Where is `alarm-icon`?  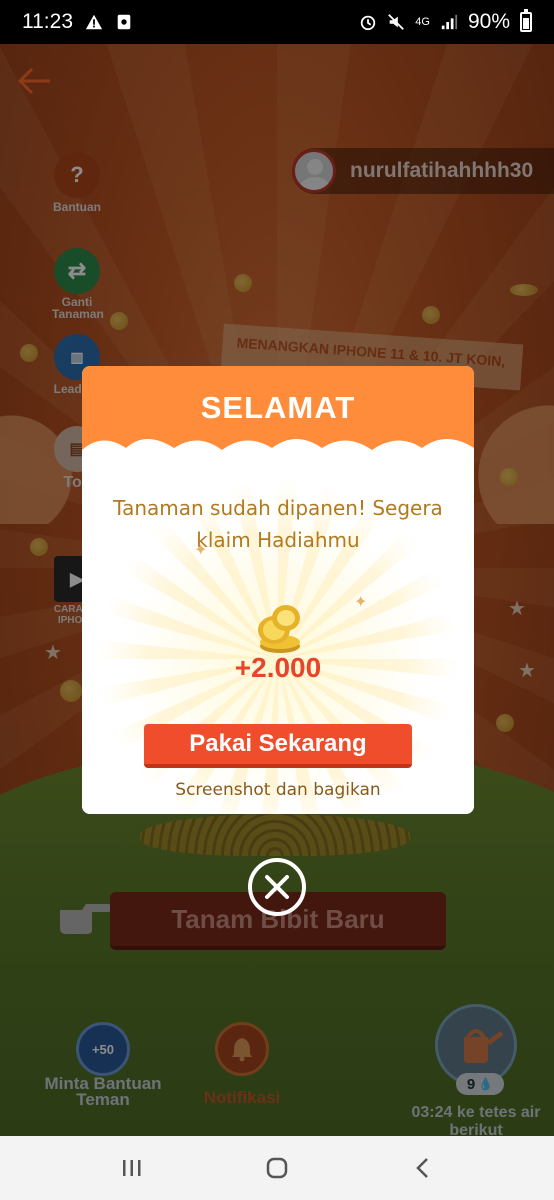
alarm-icon is located at coordinates (368, 23).